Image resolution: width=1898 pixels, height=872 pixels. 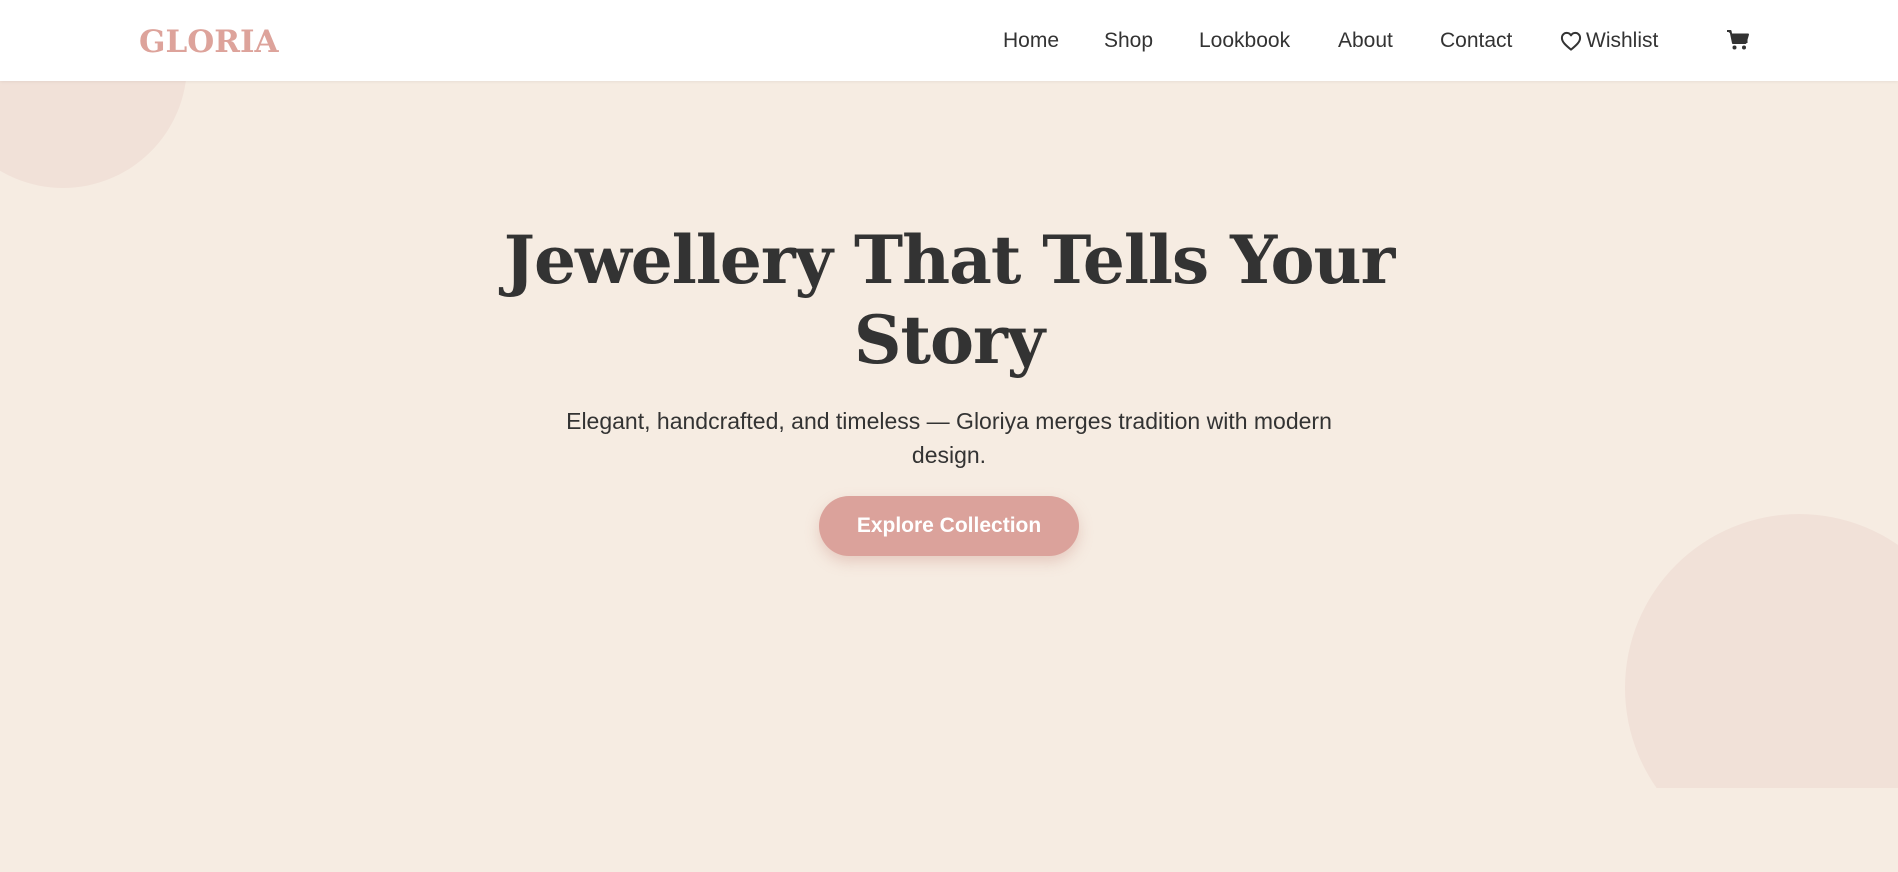 I want to click on decorative-circle-bottom-right-shape, so click(x=1761, y=651).